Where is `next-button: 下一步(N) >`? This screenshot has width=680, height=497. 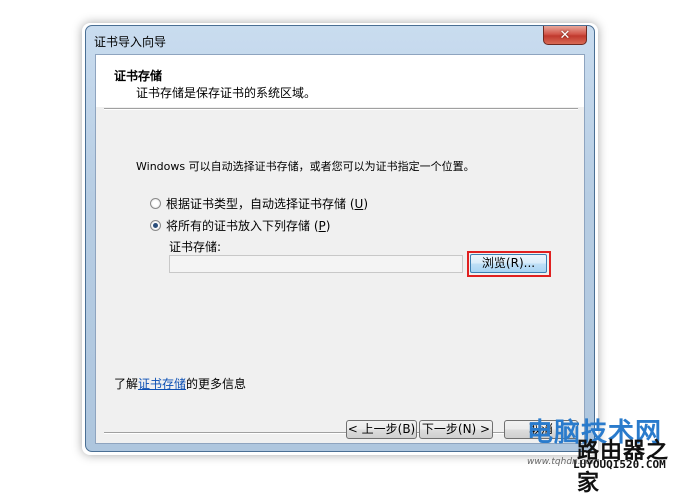 next-button: 下一步(N) > is located at coordinates (456, 429).